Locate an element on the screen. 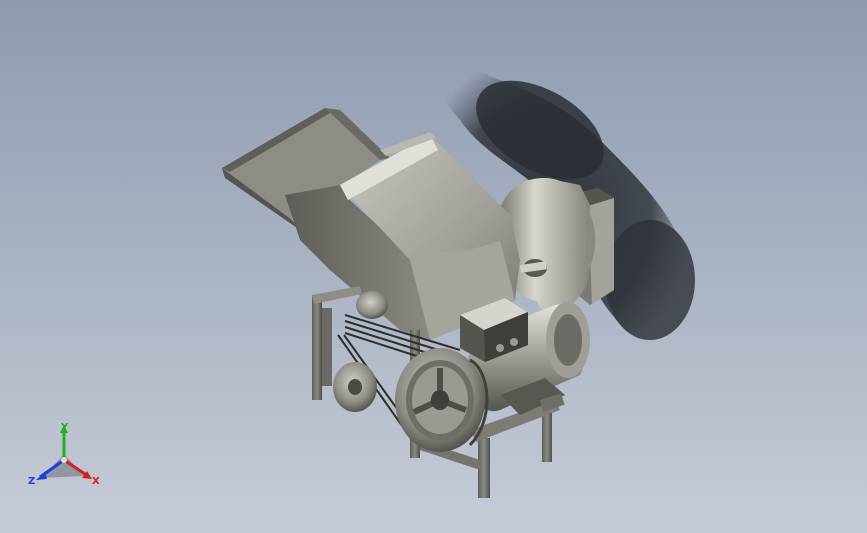 Image resolution: width=867 pixels, height=533 pixels. x-axis-label: X is located at coordinates (96, 481).